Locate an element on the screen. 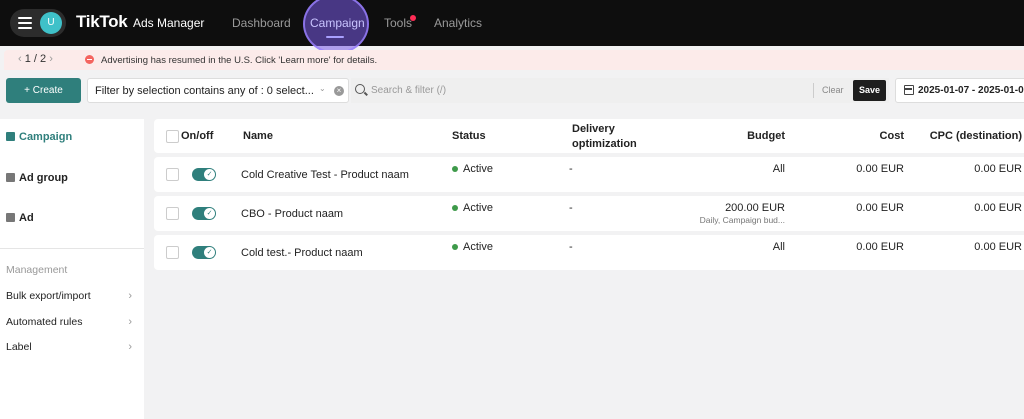  sidebar-item-label: Ad is located at coordinates (26, 218).